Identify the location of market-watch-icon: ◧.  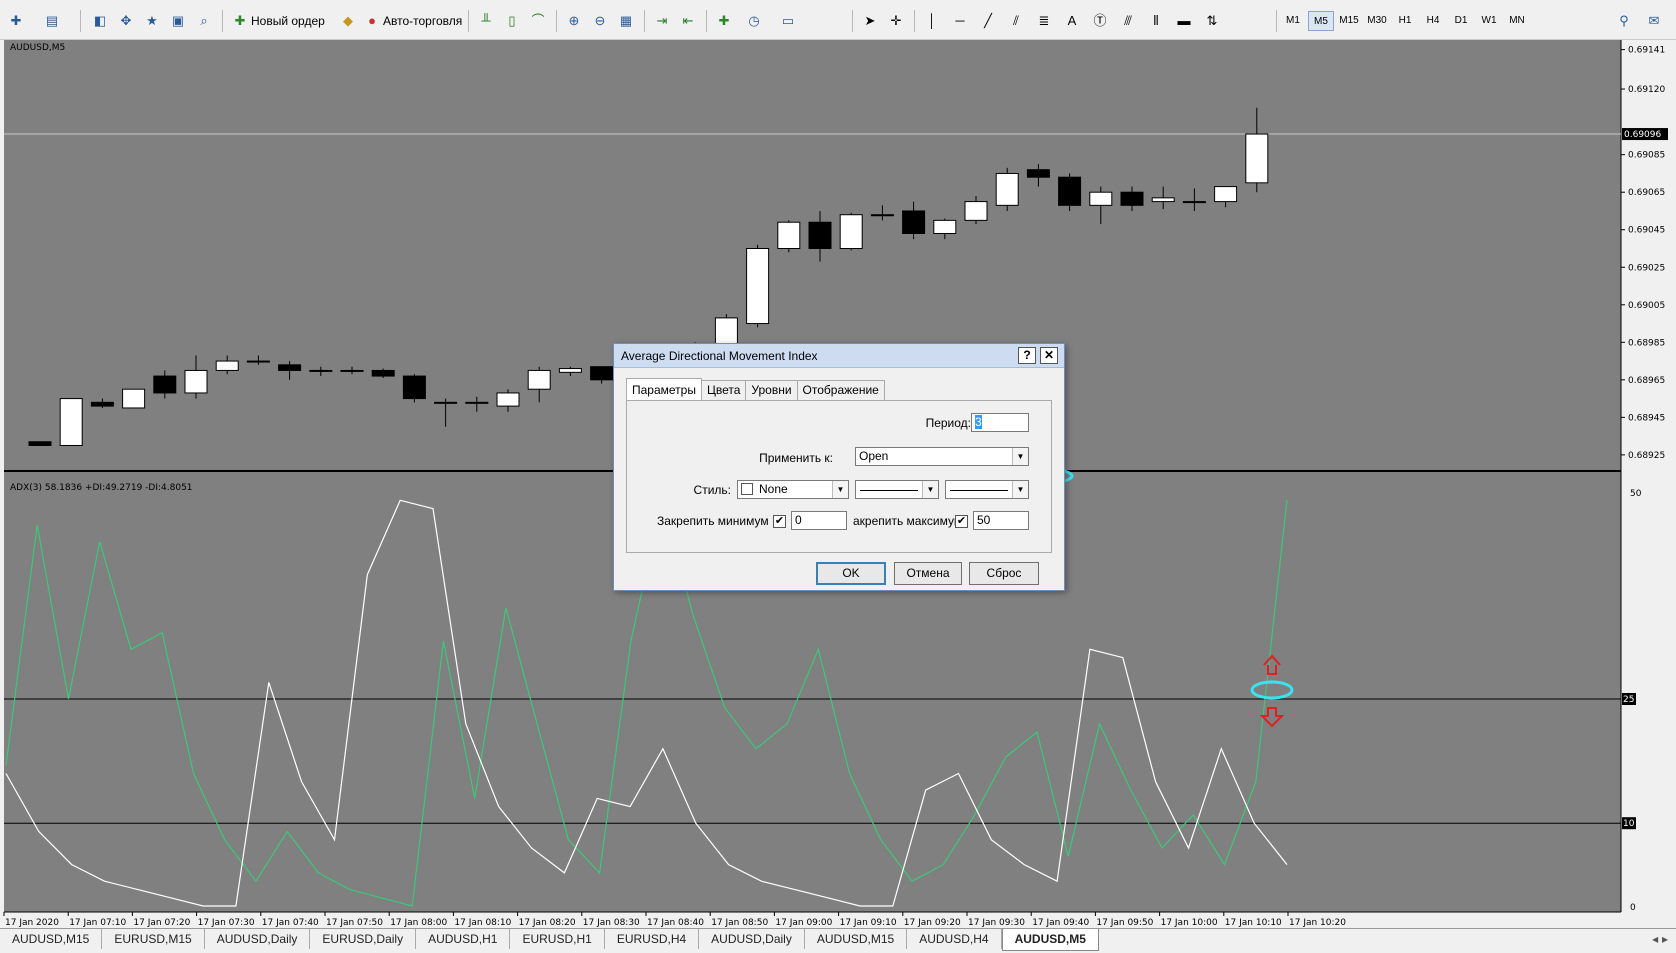
(100, 21).